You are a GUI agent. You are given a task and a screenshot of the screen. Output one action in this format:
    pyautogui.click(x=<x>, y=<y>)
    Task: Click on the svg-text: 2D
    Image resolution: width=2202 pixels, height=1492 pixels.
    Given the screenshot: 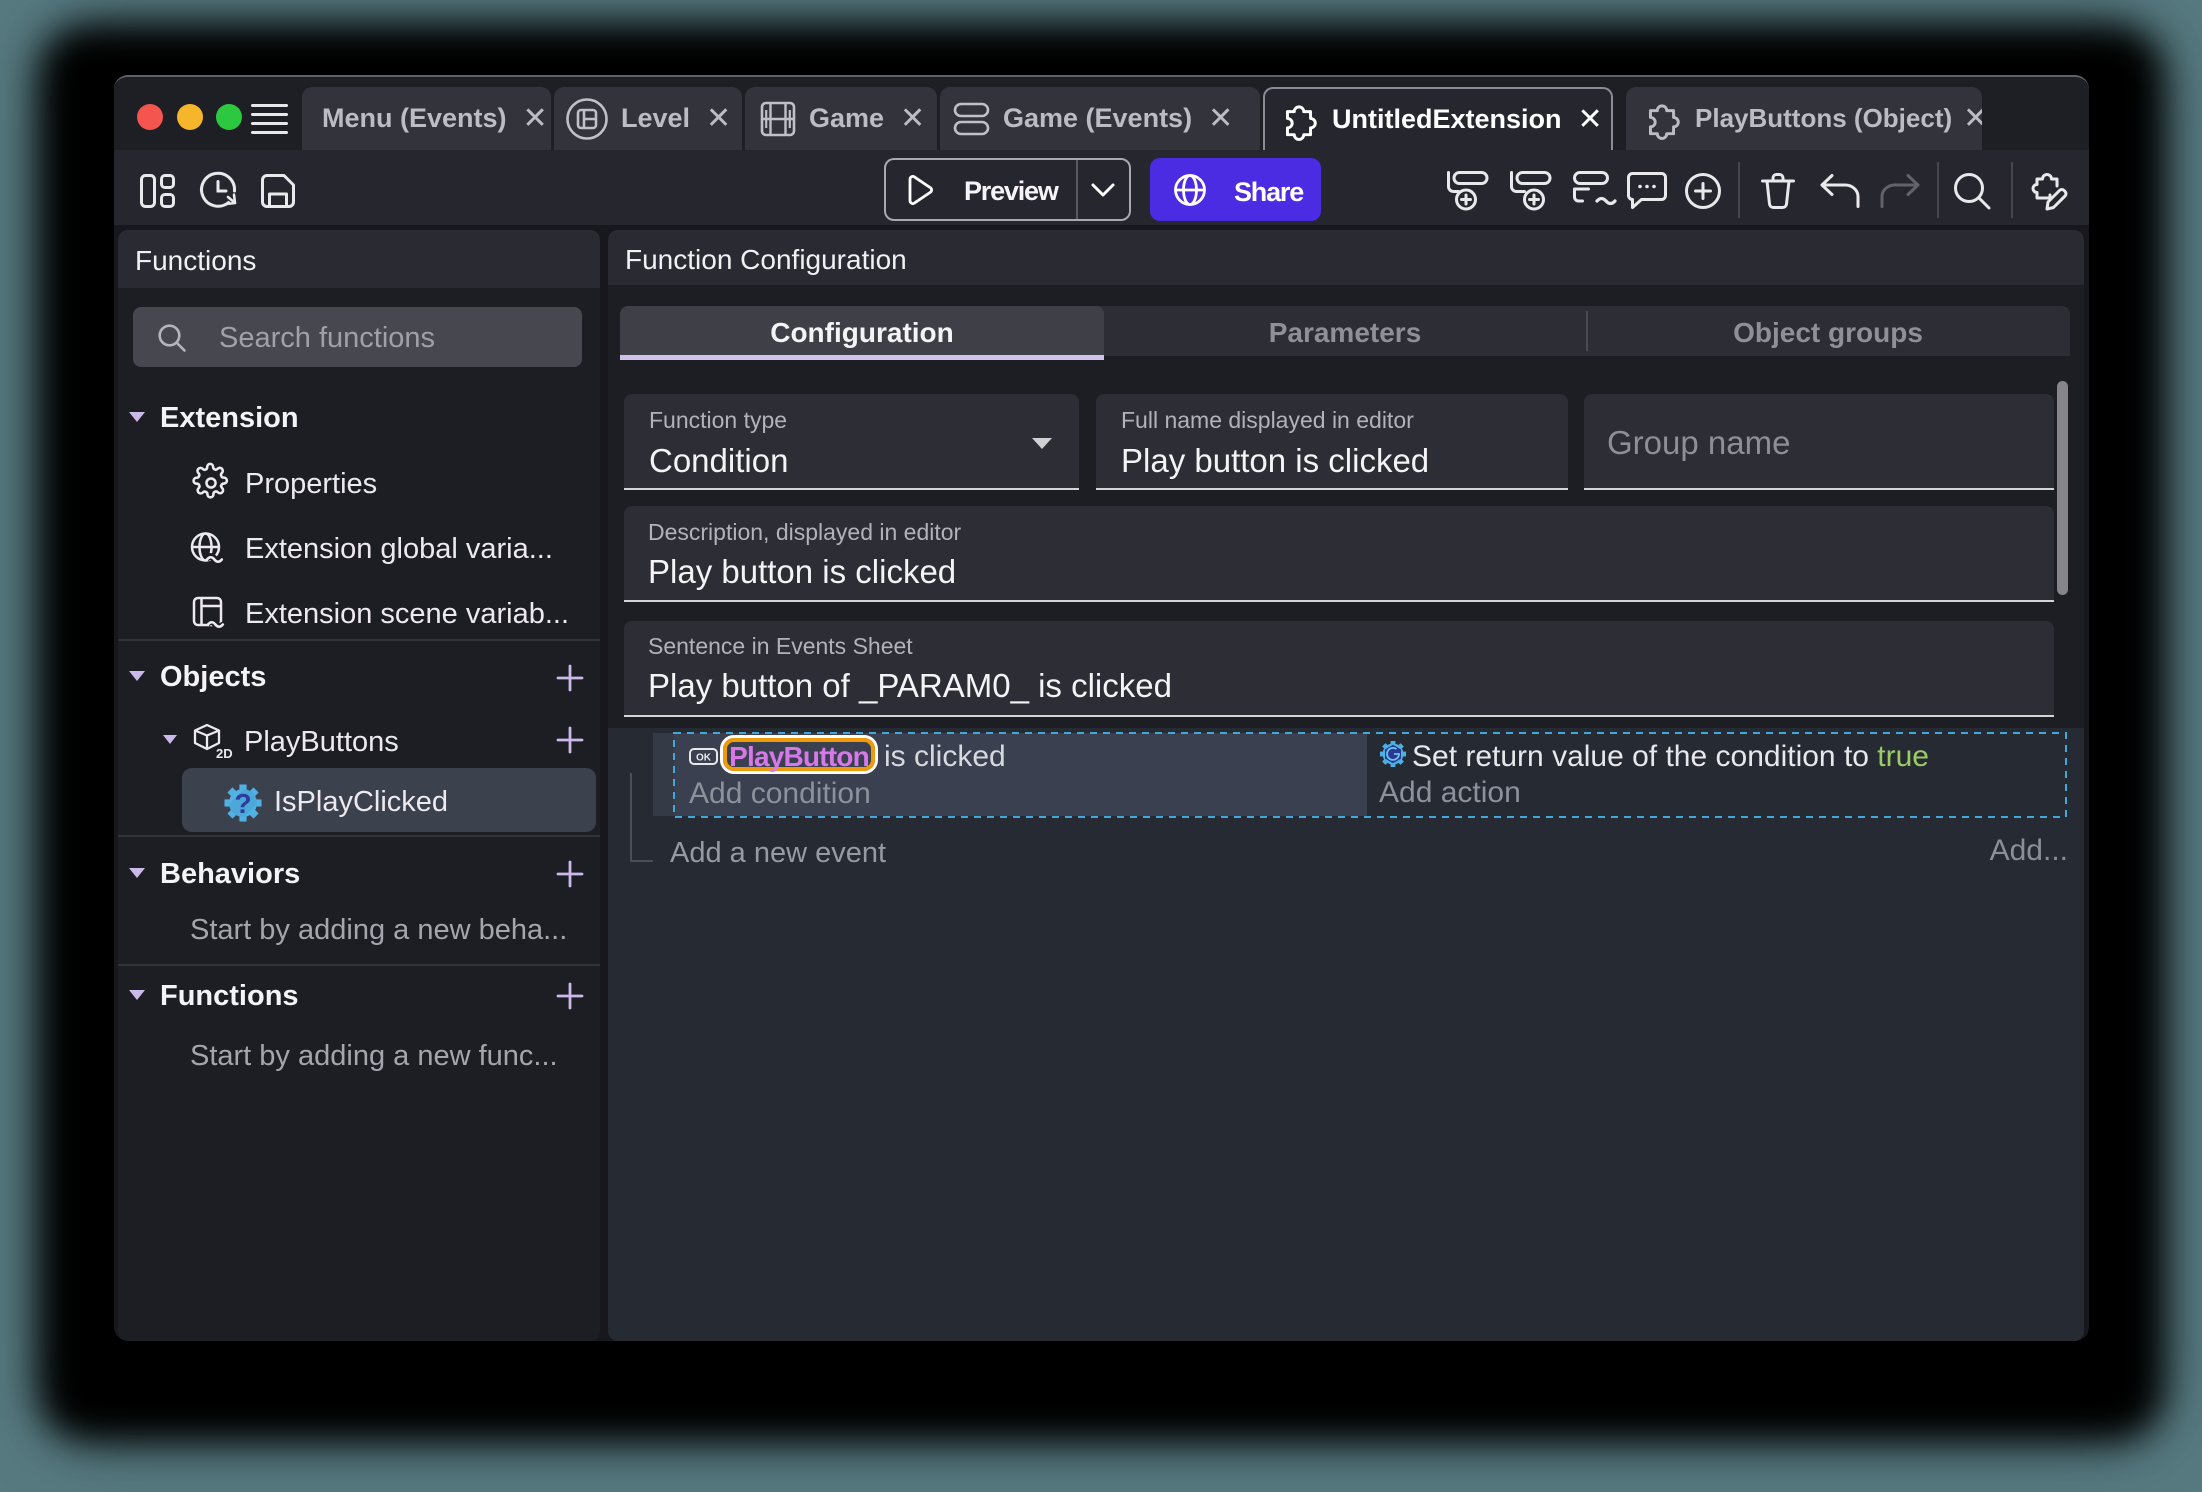 What is the action you would take?
    pyautogui.click(x=224, y=753)
    